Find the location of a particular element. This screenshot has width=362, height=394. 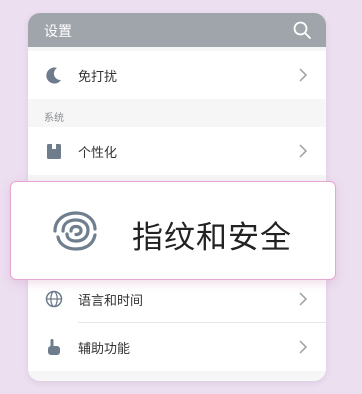

hand-icon is located at coordinates (54, 347).